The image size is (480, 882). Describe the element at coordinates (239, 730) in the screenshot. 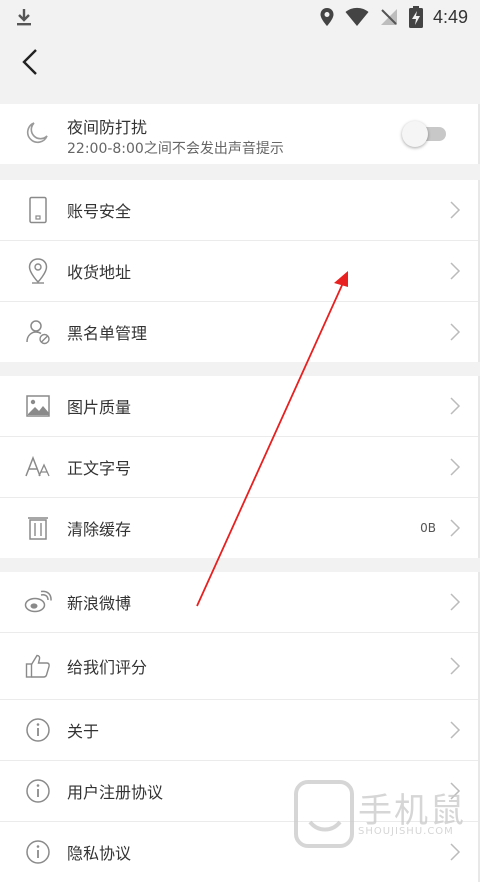

I see `list-item-about: 关于` at that location.